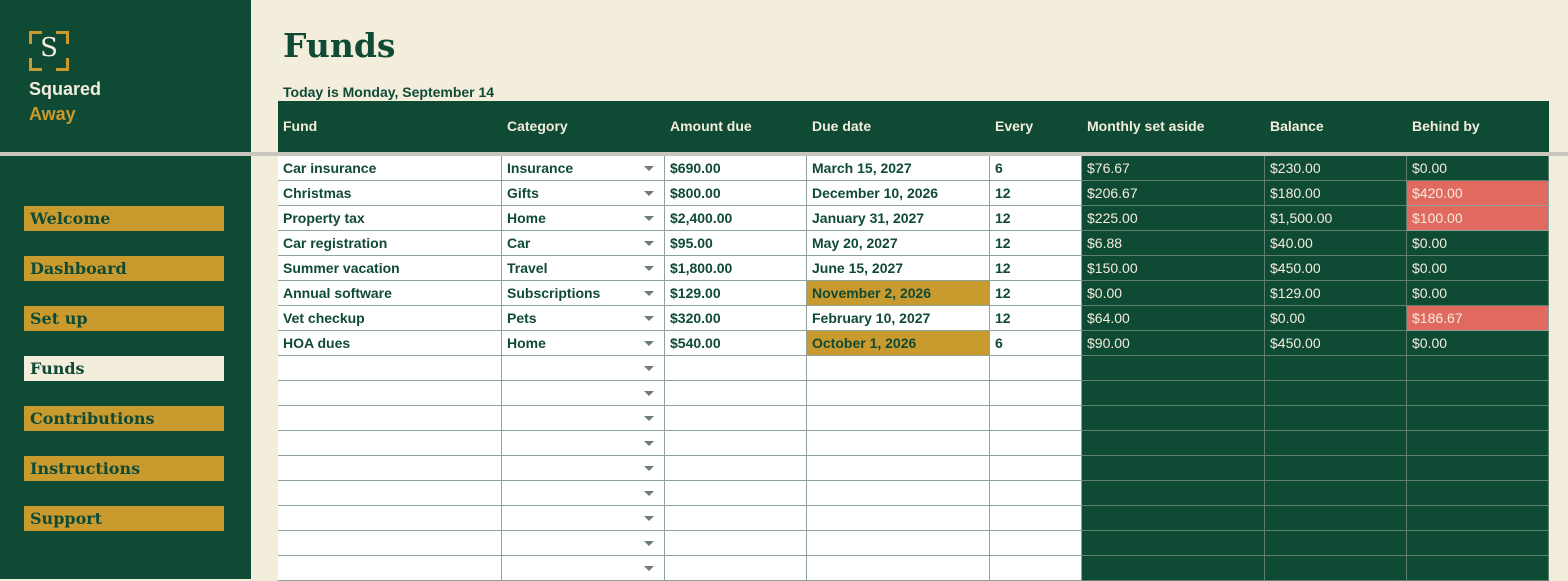 The image size is (1568, 581). Describe the element at coordinates (124, 418) in the screenshot. I see `nav-contributions: Contributions` at that location.